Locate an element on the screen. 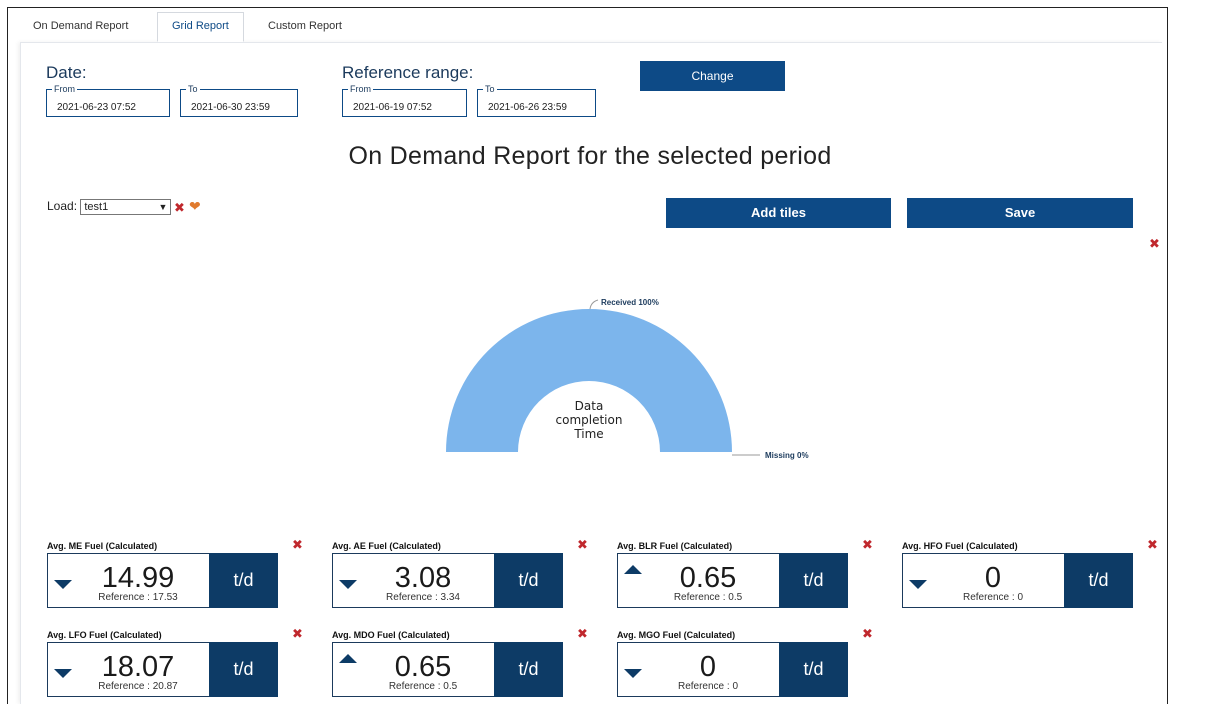  load-row: Load: test1 ▼ is located at coordinates (109, 207).